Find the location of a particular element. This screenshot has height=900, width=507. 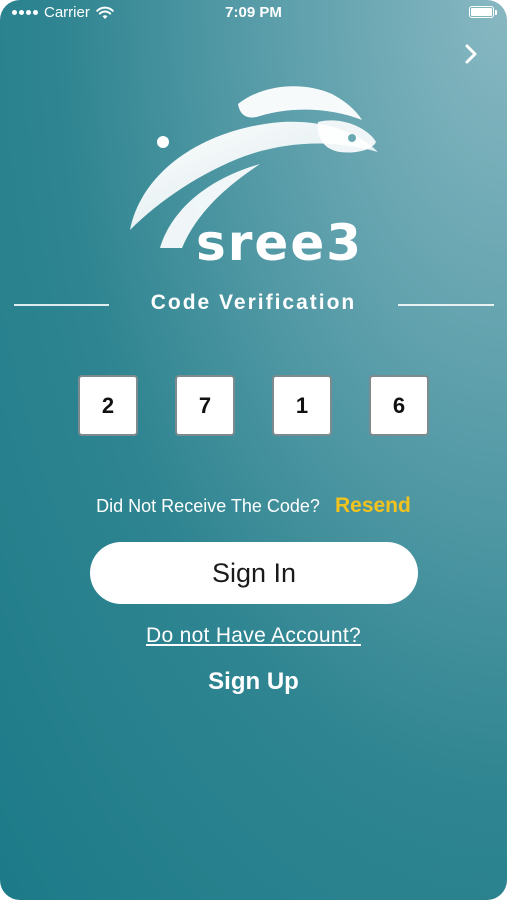

code-input-row is located at coordinates (253, 406).